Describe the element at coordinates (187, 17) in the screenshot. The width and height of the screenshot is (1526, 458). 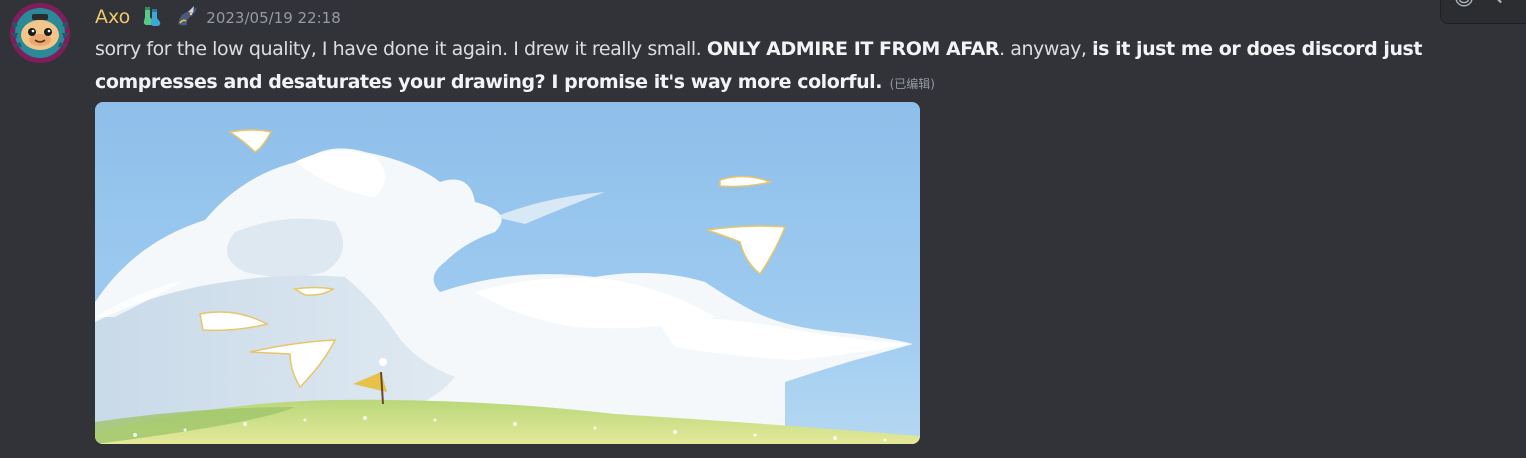
I see `dragon-emoji-badge-icon` at that location.